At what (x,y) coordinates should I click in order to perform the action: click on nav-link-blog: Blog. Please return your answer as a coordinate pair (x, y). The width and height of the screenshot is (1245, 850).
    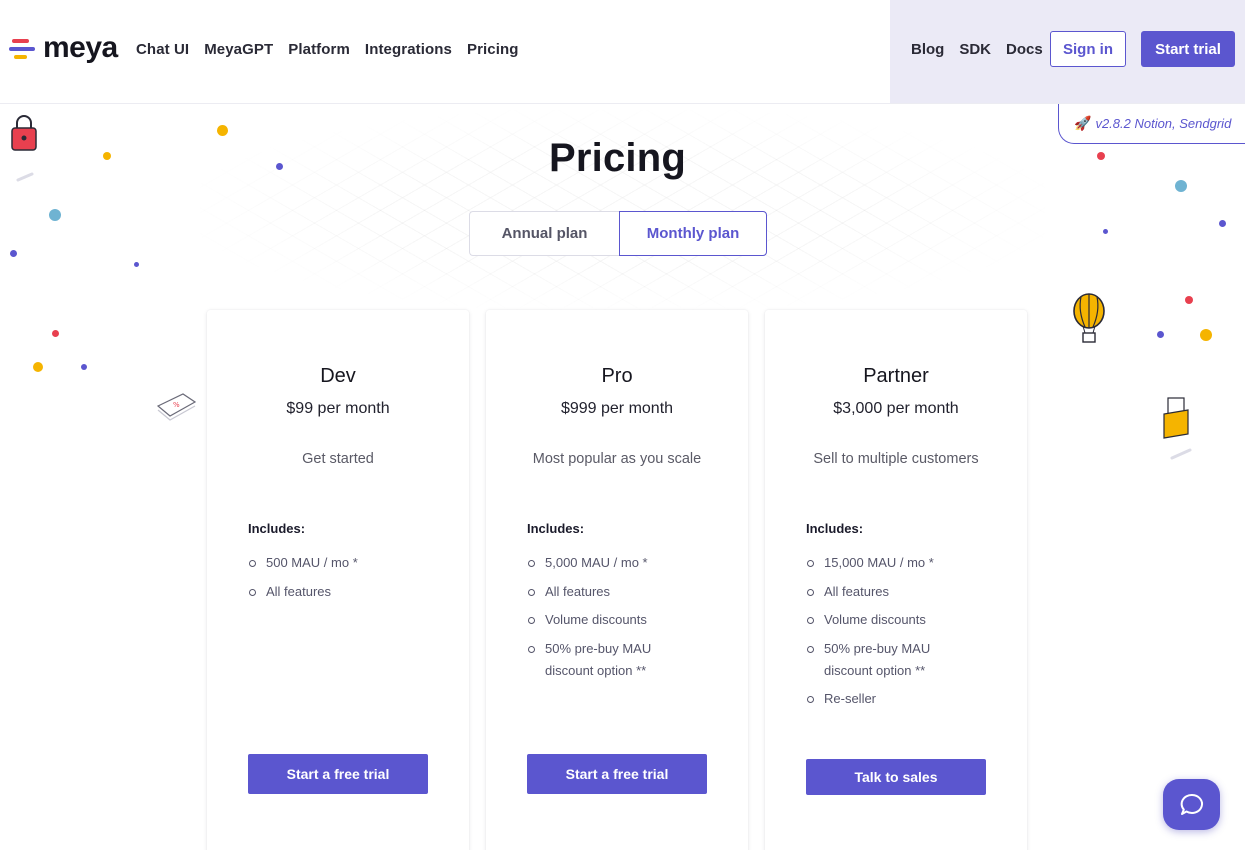
    Looking at the image, I should click on (927, 49).